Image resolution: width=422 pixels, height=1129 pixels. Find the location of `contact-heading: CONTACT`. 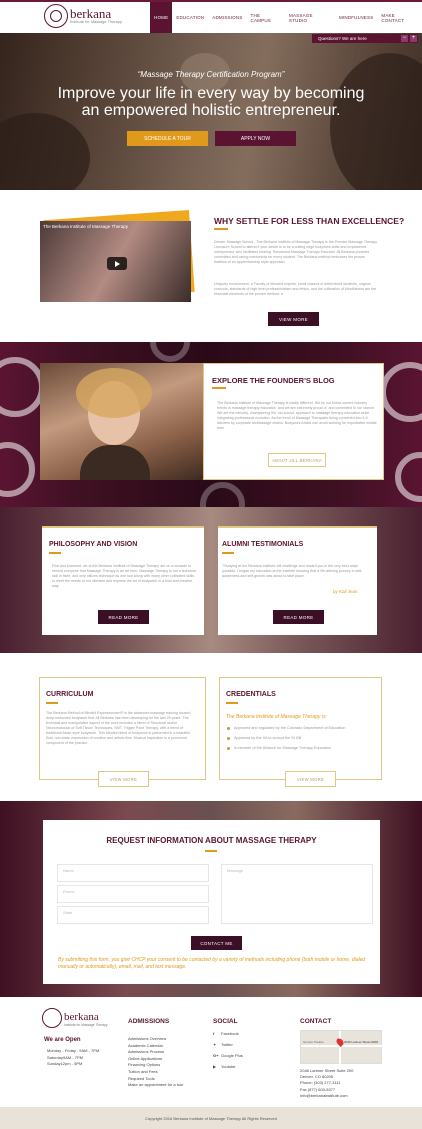

contact-heading: CONTACT is located at coordinates (316, 1021).